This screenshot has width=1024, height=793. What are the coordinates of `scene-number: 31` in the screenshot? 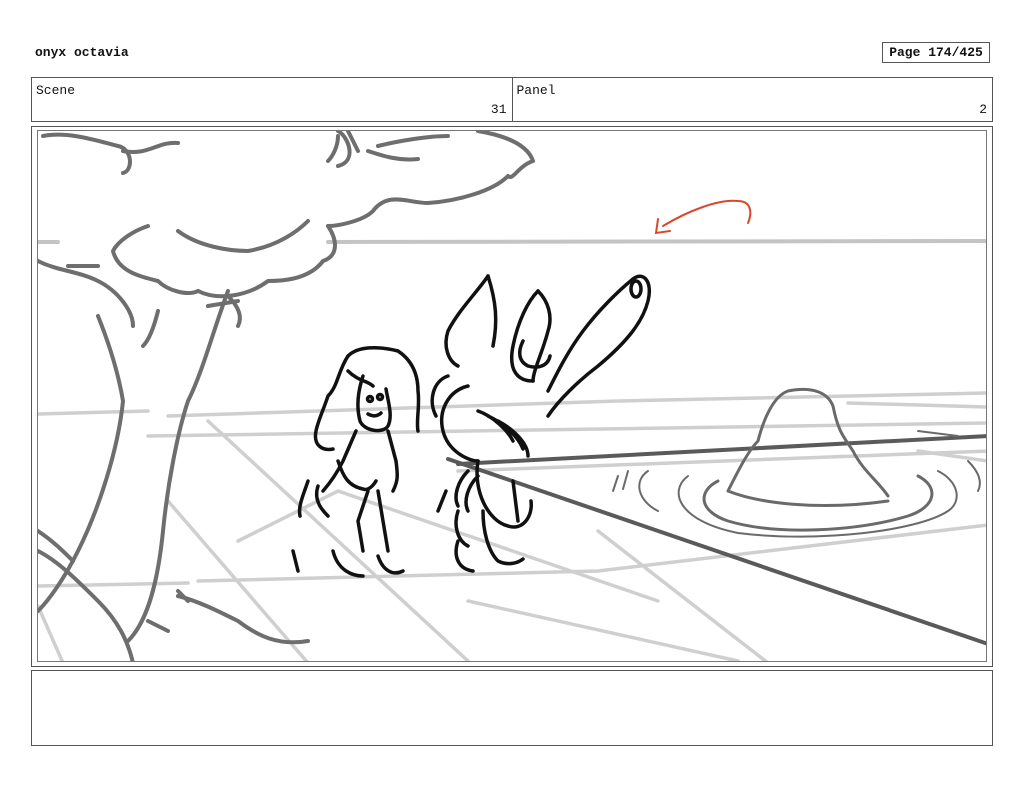 It's located at (498, 109).